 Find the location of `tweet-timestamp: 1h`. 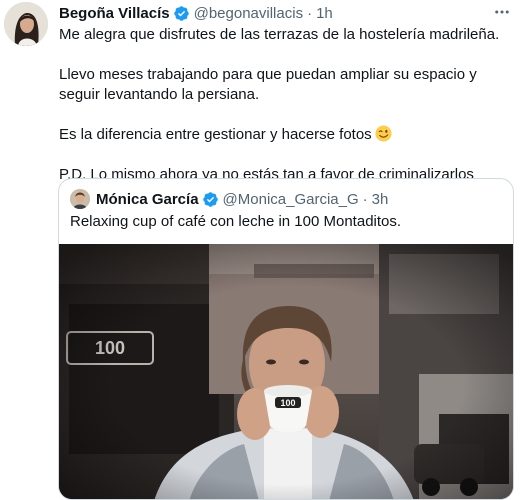

tweet-timestamp: 1h is located at coordinates (324, 13).